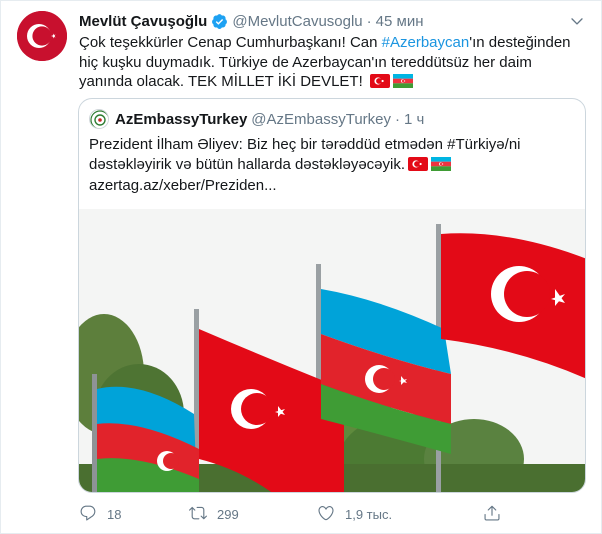  What do you see at coordinates (181, 119) in the screenshot?
I see `quoted-author-name: AzEmbassyTurkey` at bounding box center [181, 119].